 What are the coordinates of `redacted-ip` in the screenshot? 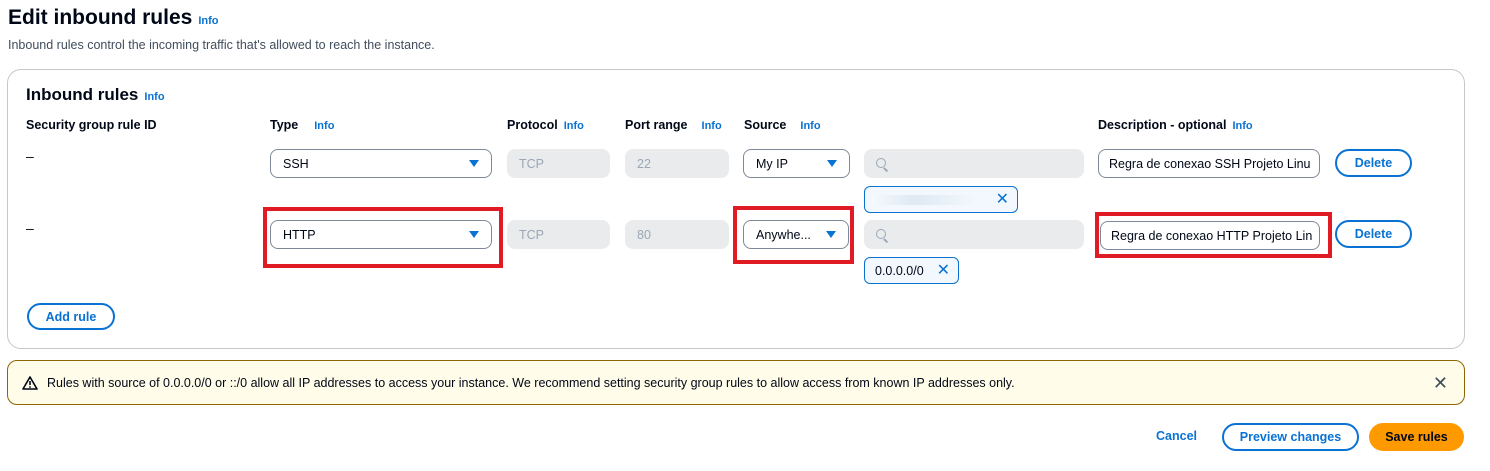 It's located at (925, 199).